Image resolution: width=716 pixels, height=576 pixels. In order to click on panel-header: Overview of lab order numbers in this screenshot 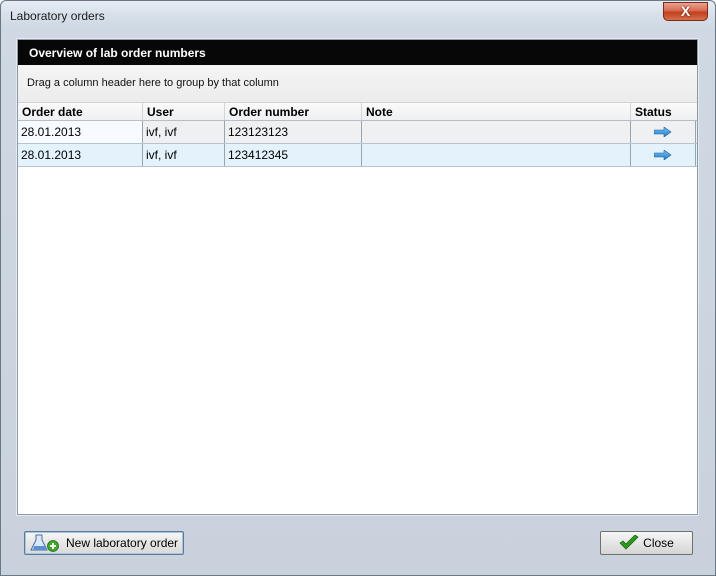, I will do `click(357, 52)`.